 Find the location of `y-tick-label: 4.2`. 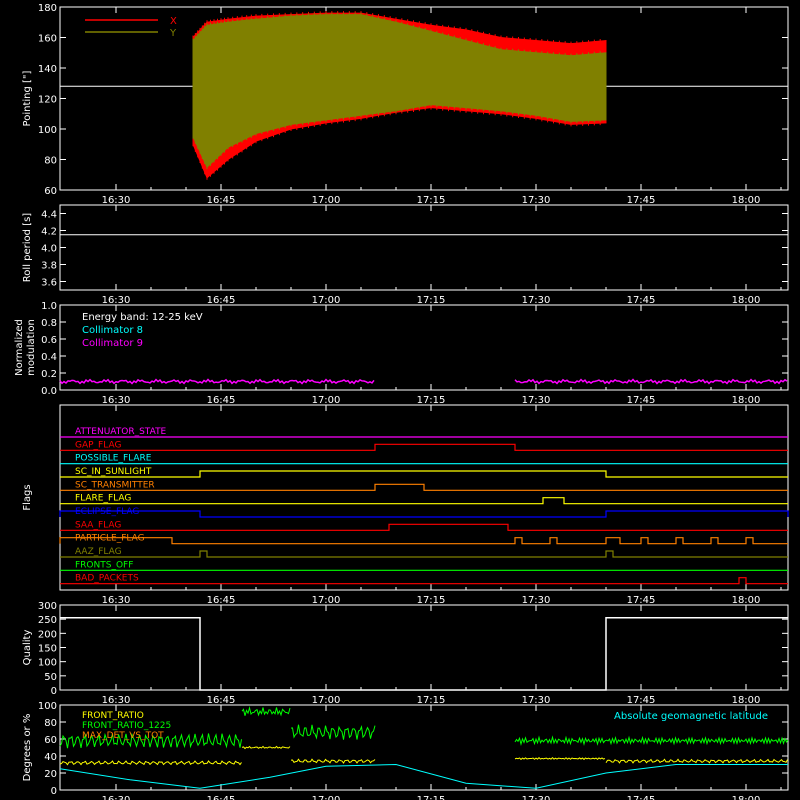

y-tick-label: 4.2 is located at coordinates (49, 232).